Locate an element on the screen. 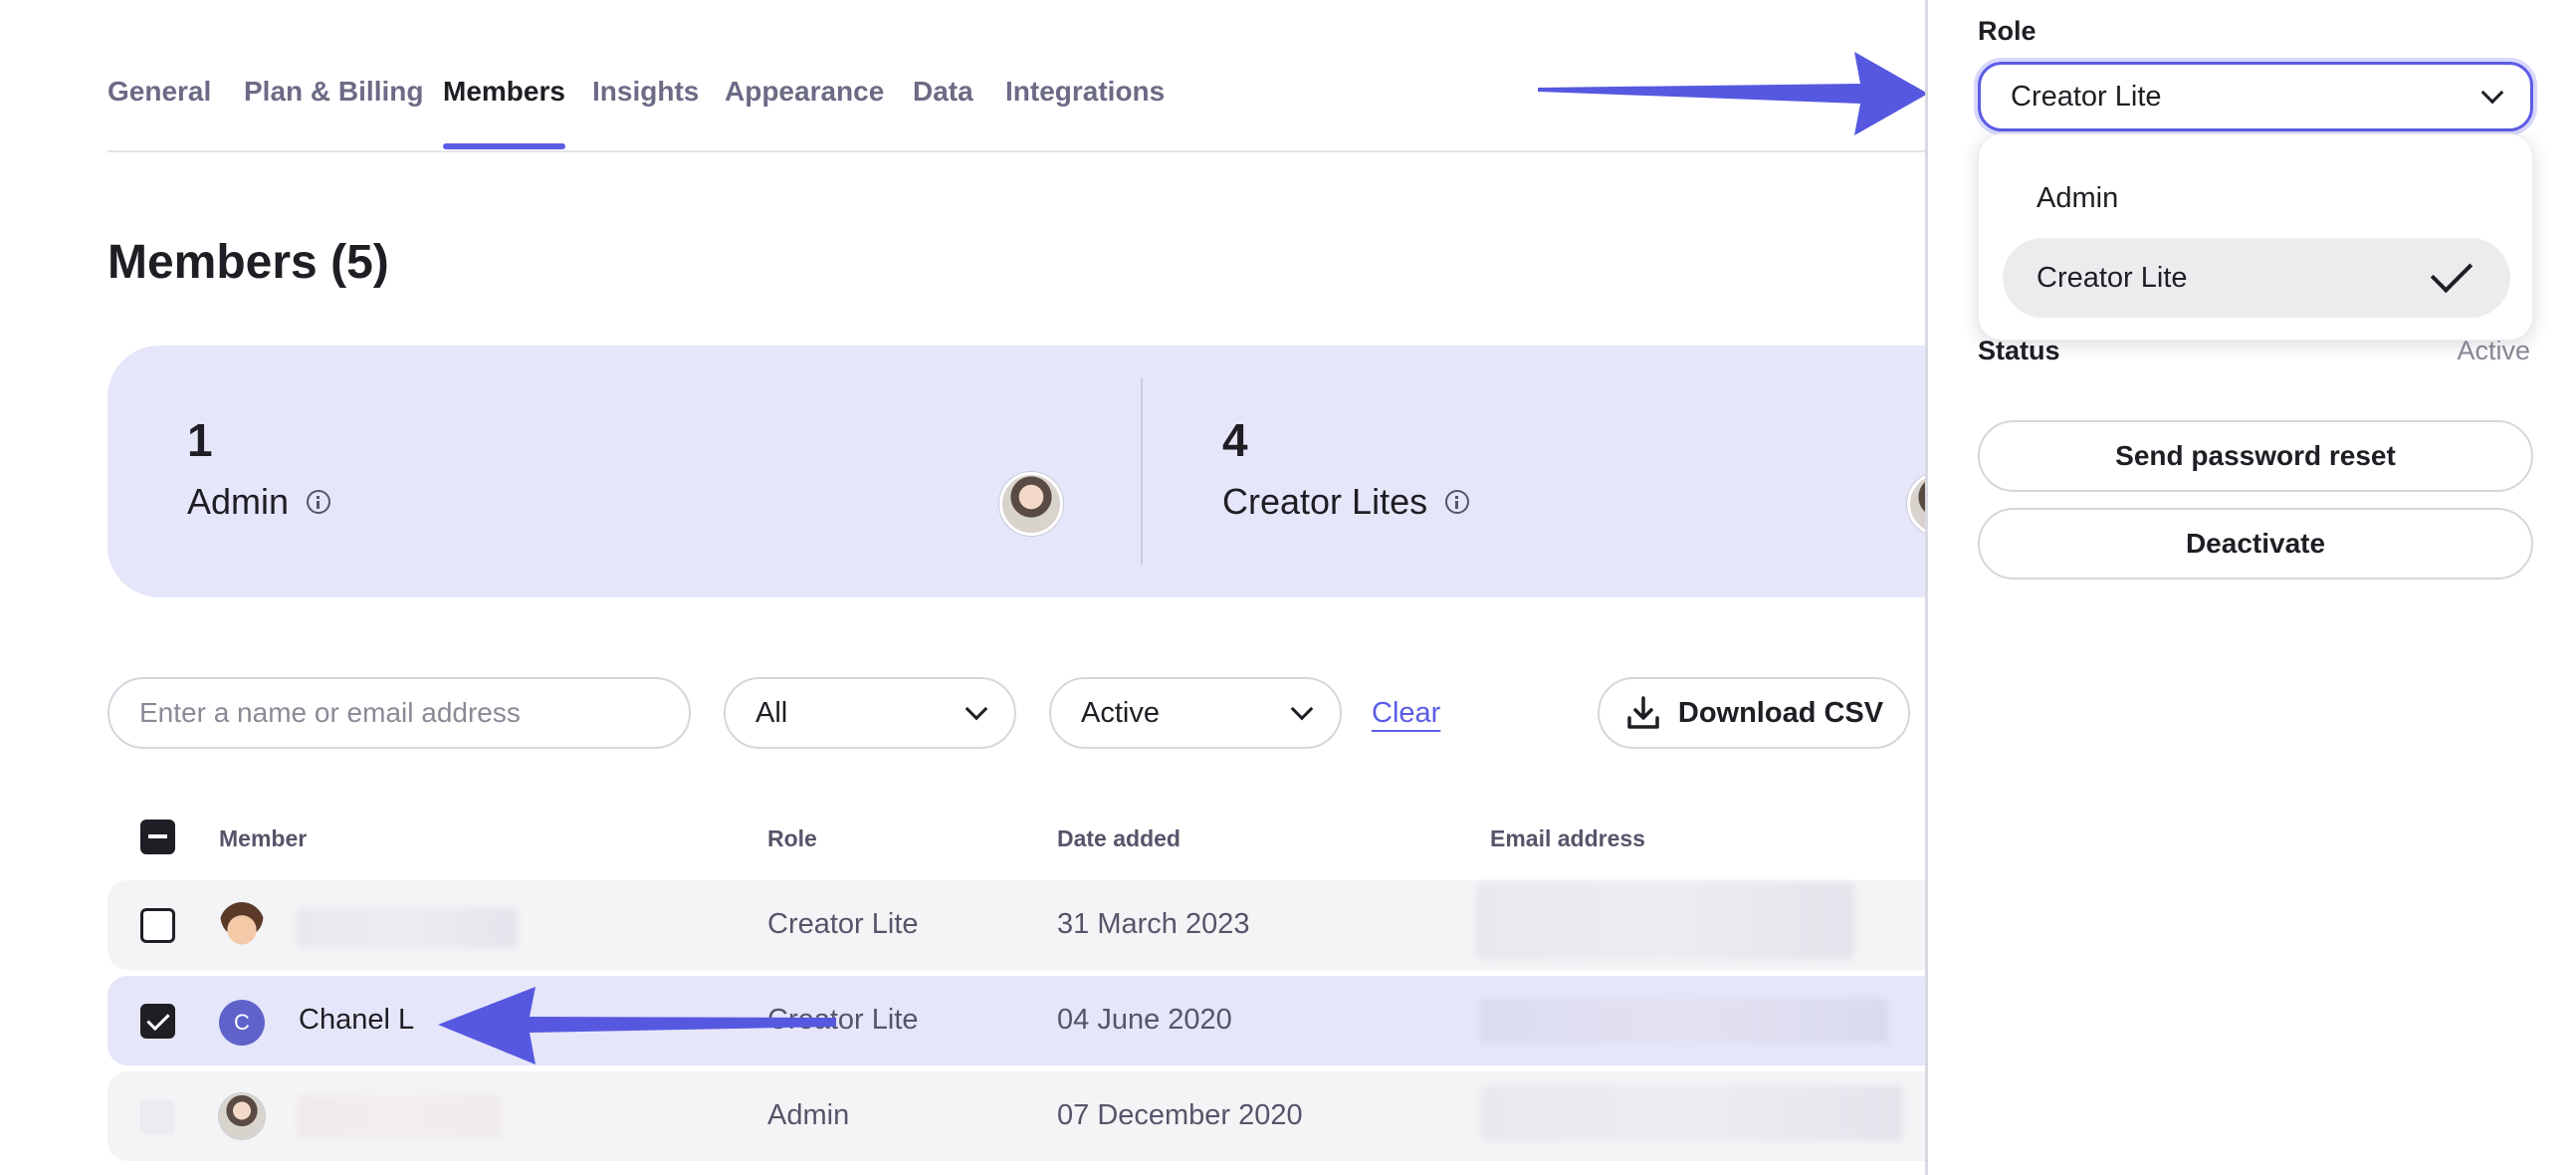 The height and width of the screenshot is (1175, 2576). download-csv-button: Download CSV is located at coordinates (1754, 713).